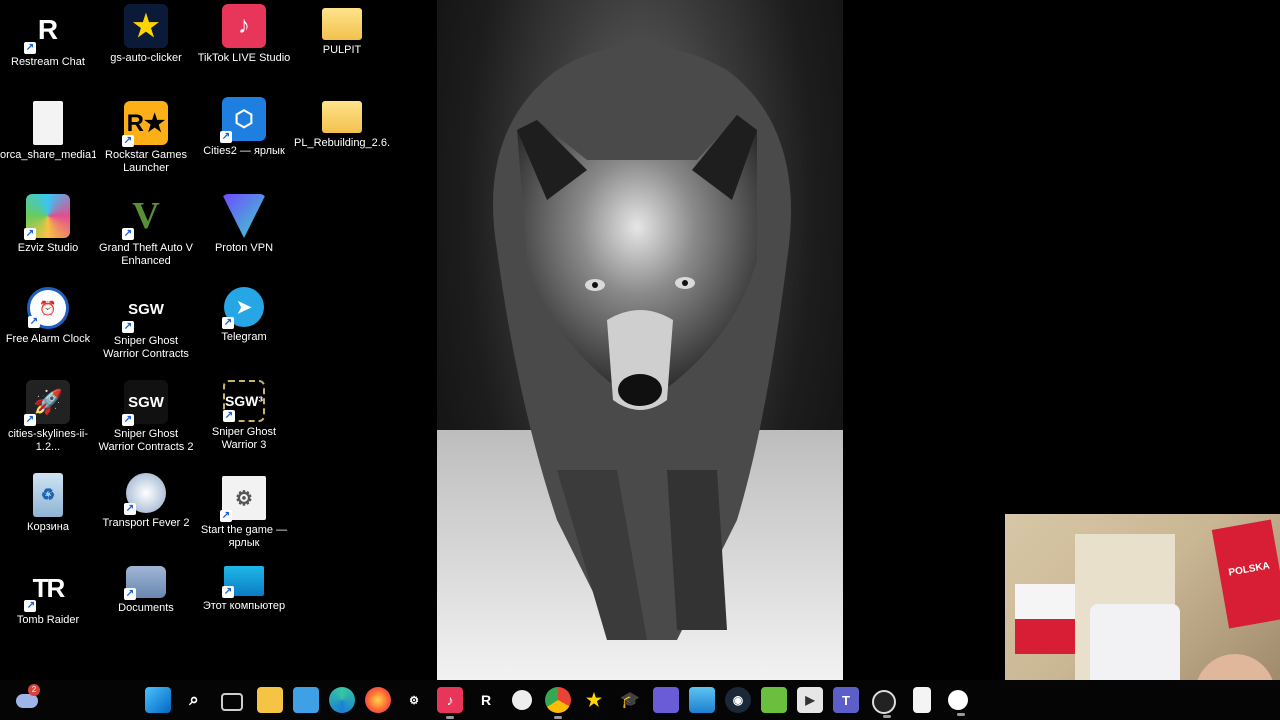  What do you see at coordinates (244, 58) in the screenshot?
I see `icon-label: TikTok LIVE Studio` at bounding box center [244, 58].